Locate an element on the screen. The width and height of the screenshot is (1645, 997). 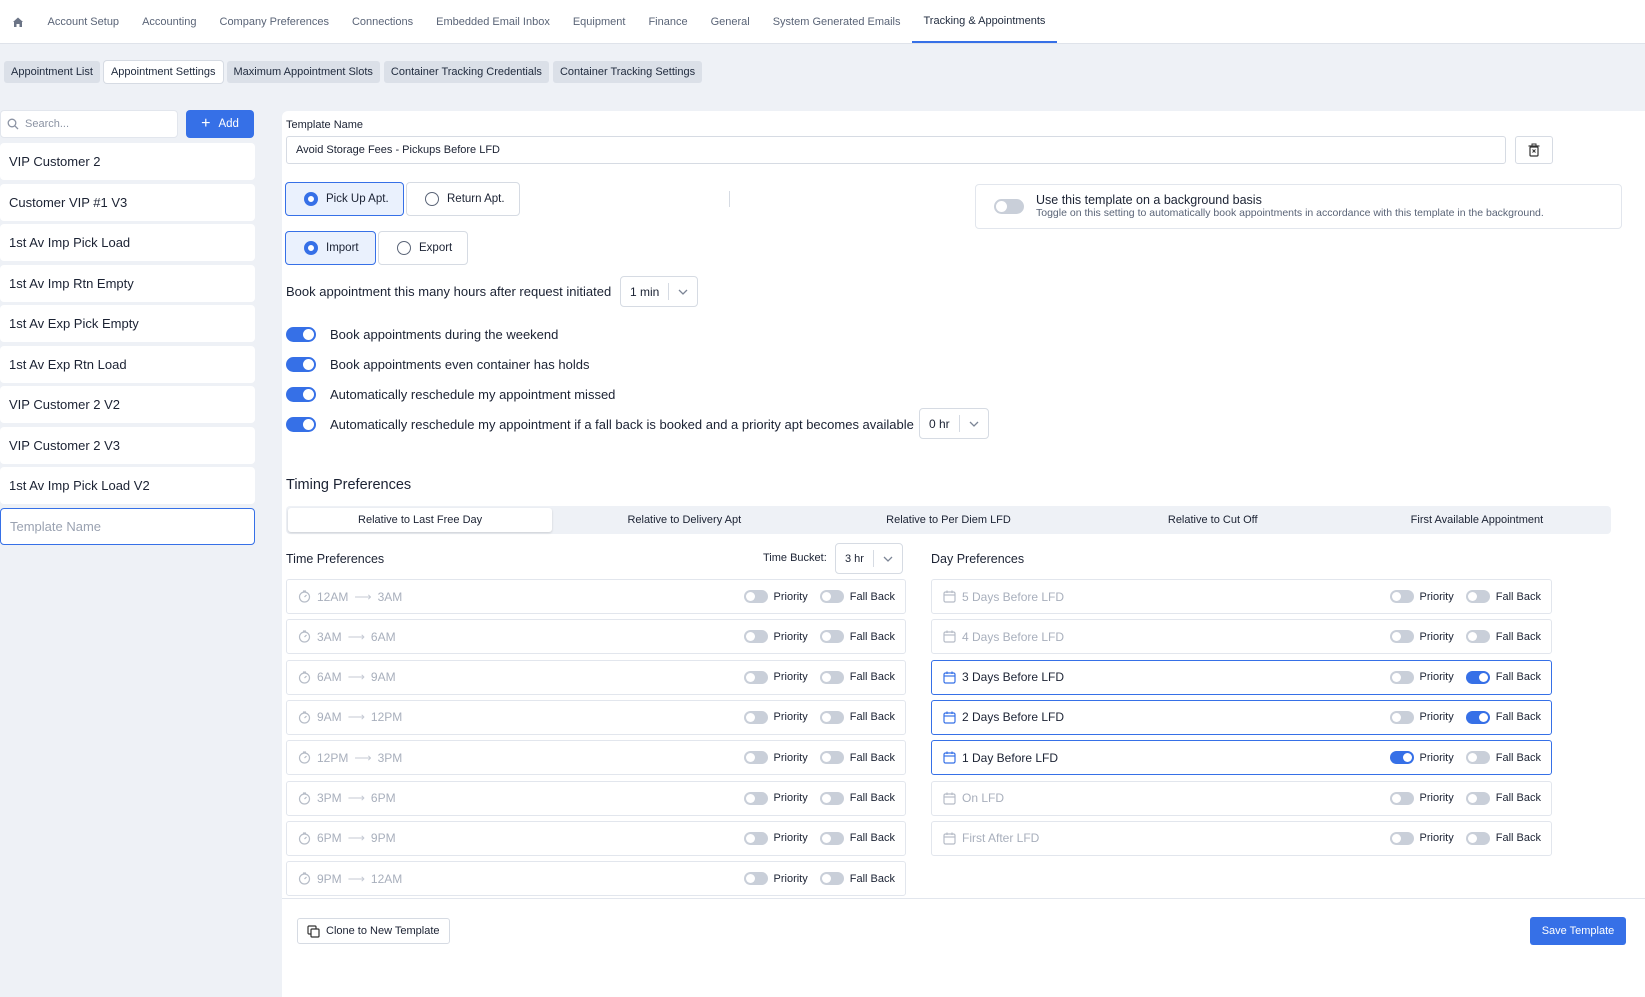
template-list-item: 1st Av Imp Pick Load is located at coordinates (127, 242).